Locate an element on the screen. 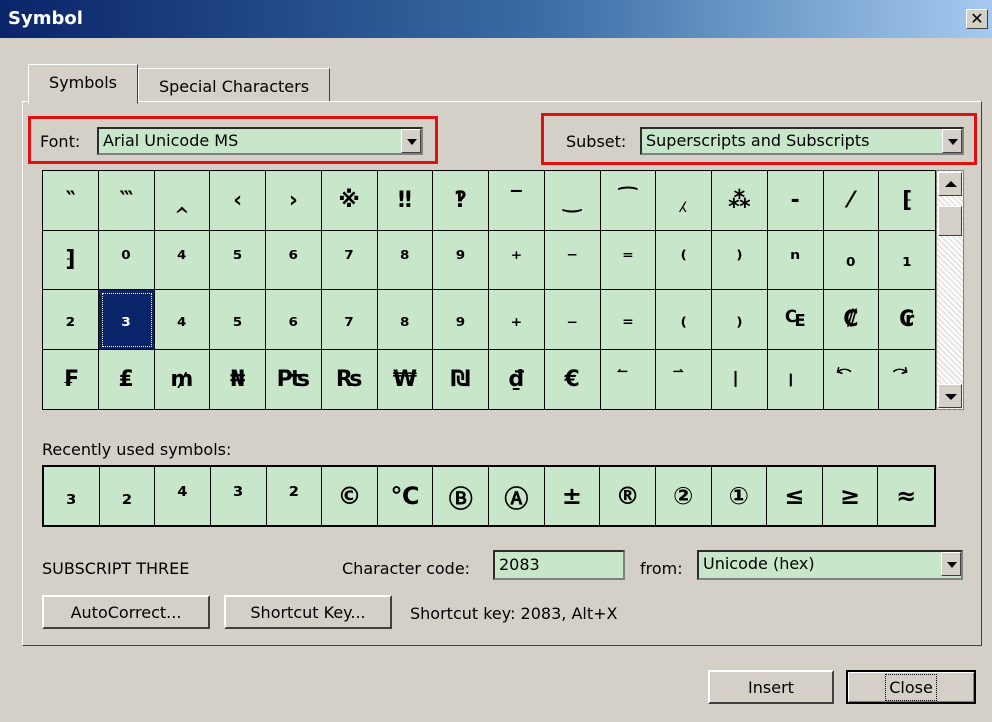 The width and height of the screenshot is (992, 722). recent-symbol-cell: ≥ is located at coordinates (851, 496).